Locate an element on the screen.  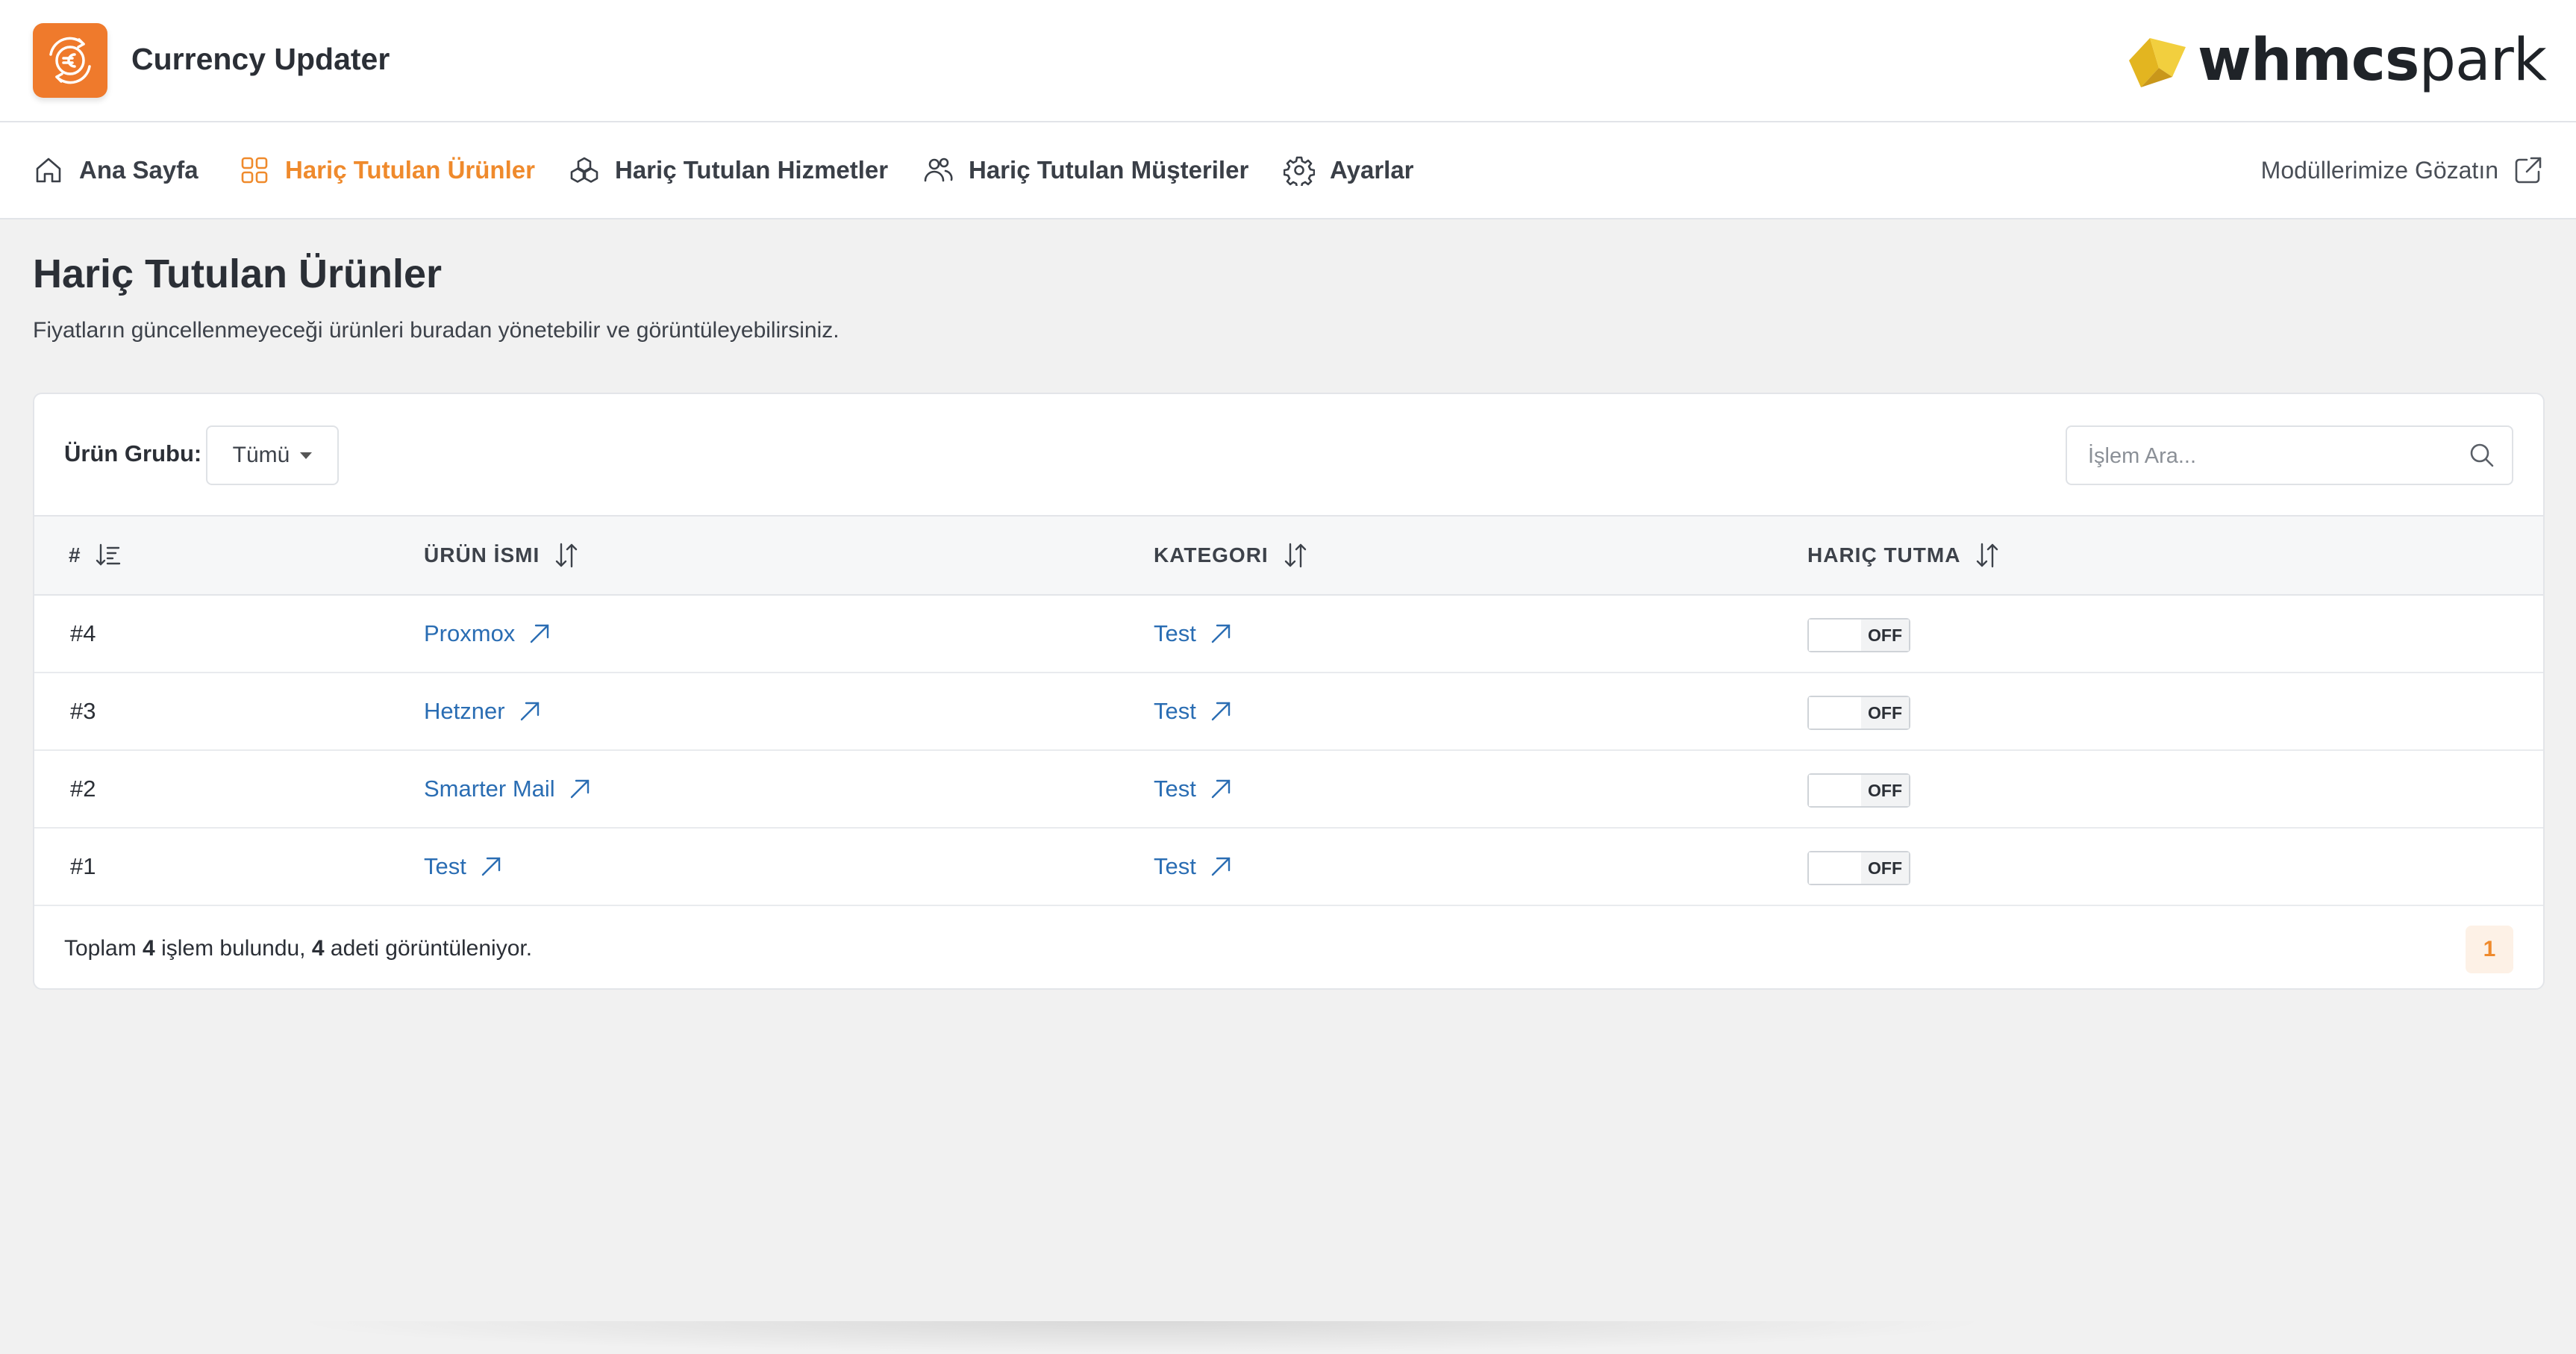
row-id: #1 is located at coordinates (83, 866).